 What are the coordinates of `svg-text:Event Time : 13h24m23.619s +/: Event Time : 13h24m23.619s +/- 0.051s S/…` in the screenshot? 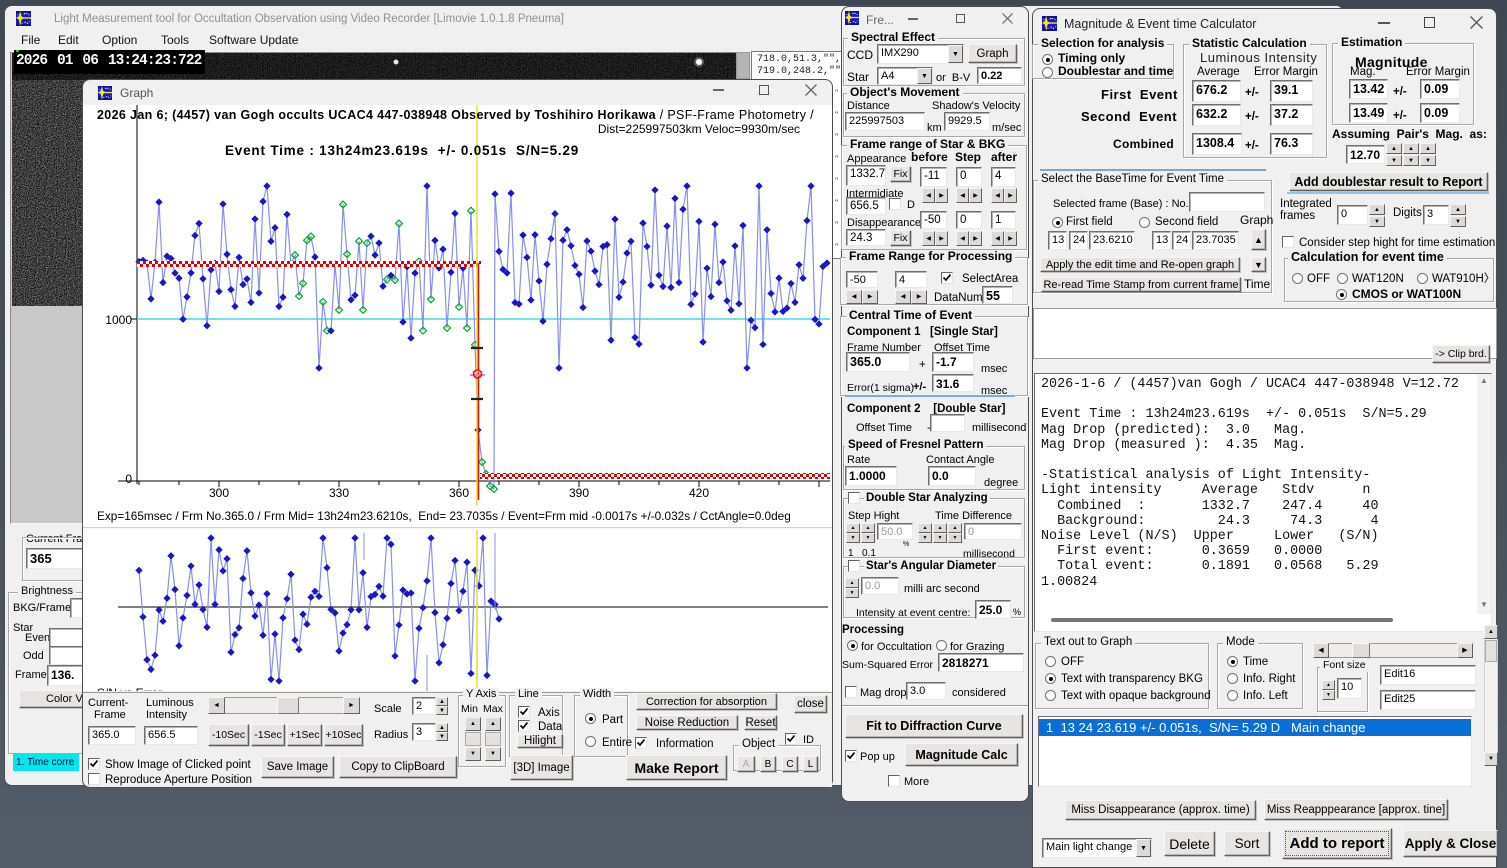 It's located at (402, 150).